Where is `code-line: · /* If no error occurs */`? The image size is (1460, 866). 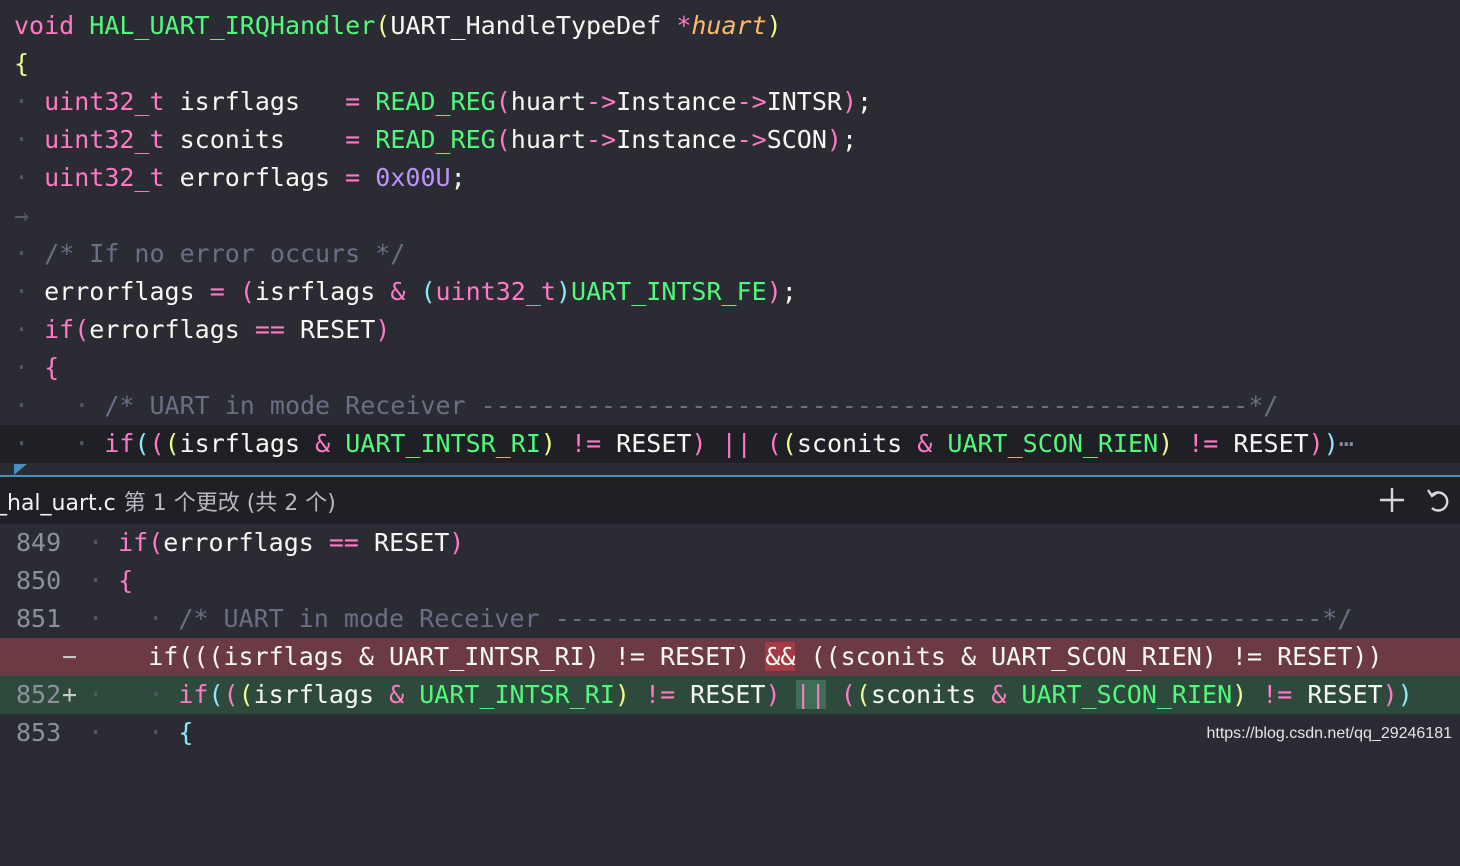 code-line: · /* If no error occurs */ is located at coordinates (730, 254).